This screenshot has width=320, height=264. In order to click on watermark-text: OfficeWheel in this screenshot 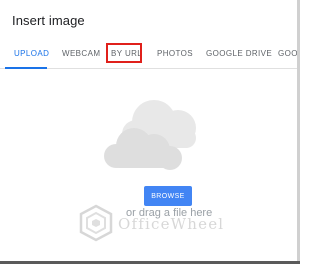, I will do `click(171, 224)`.